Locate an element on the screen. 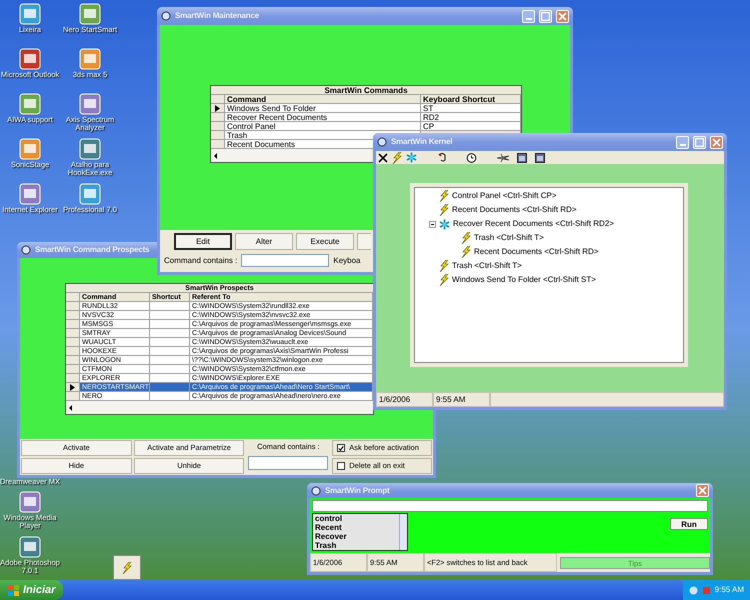 The image size is (750, 600). filter-label: Command contains : is located at coordinates (201, 260).